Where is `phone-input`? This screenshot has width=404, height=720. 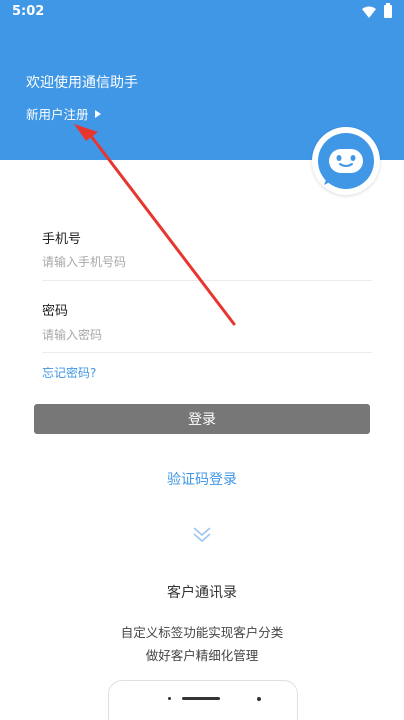 phone-input is located at coordinates (207, 262).